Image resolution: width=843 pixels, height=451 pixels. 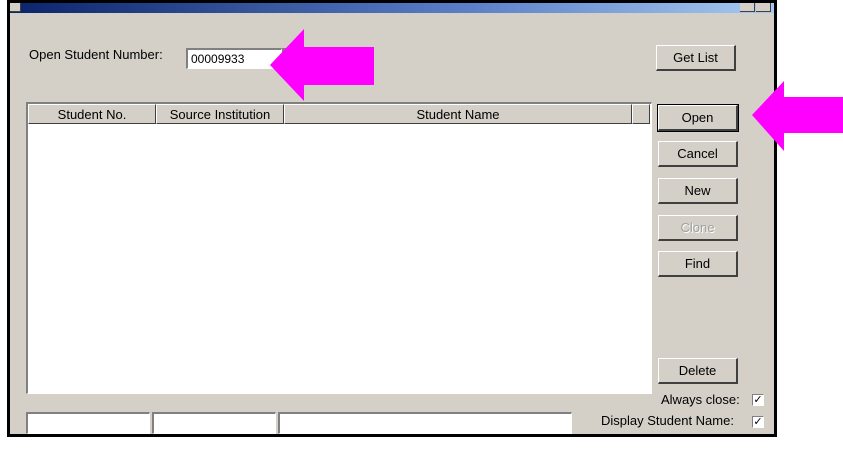 I want to click on status-field-student-no, so click(x=88, y=423).